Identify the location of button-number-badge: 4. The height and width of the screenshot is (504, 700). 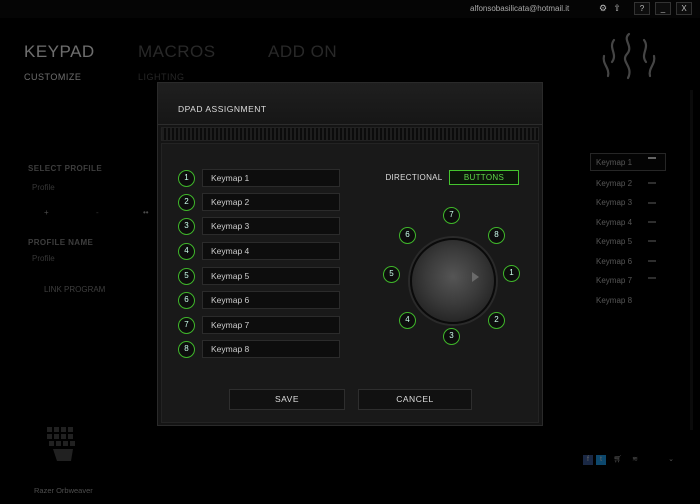
(186, 251).